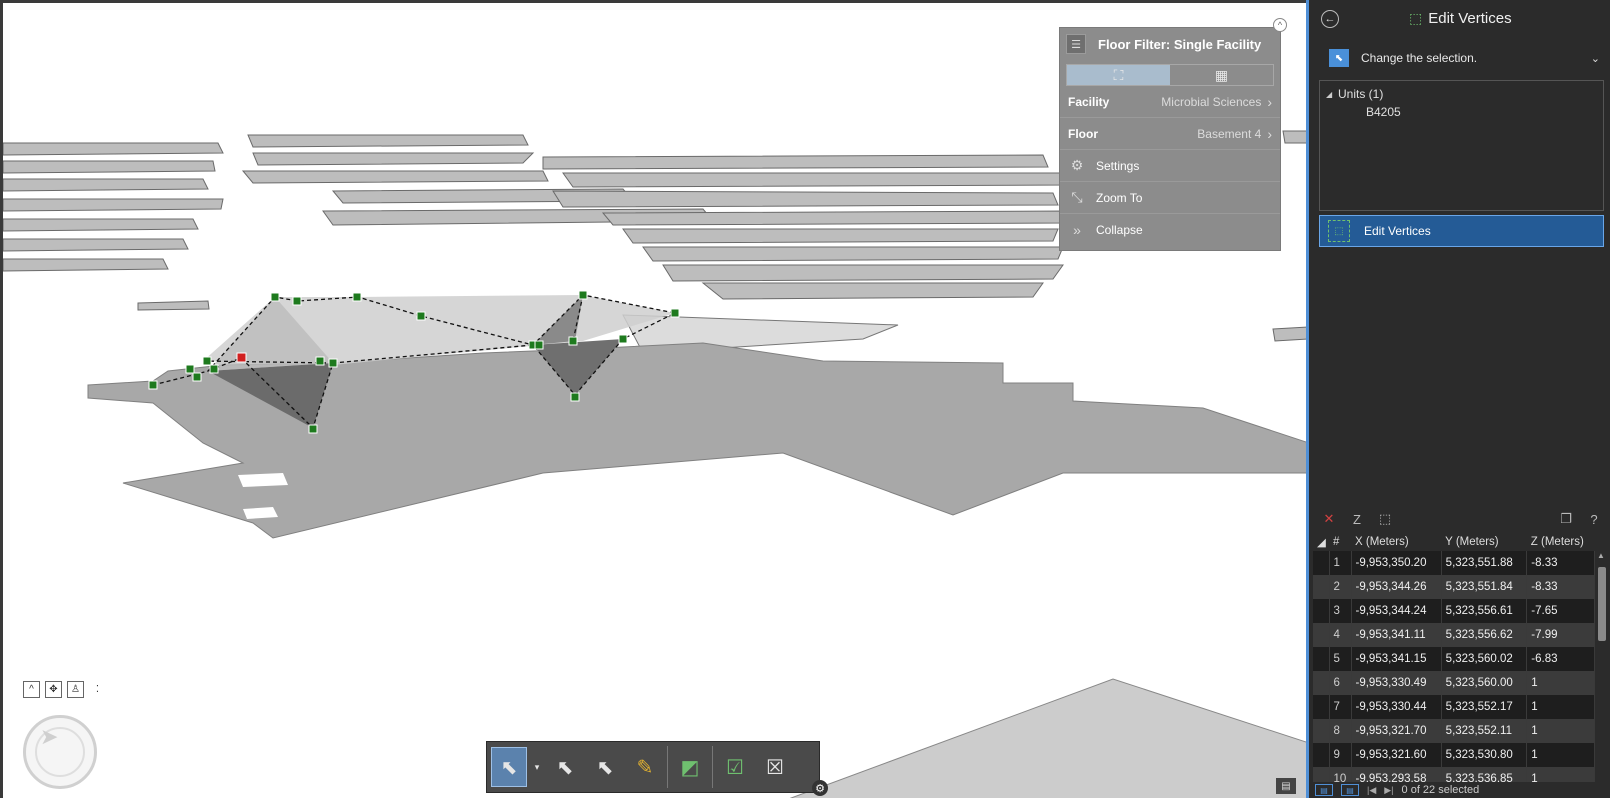  What do you see at coordinates (1329, 519) in the screenshot?
I see `delete-icon: ✕` at bounding box center [1329, 519].